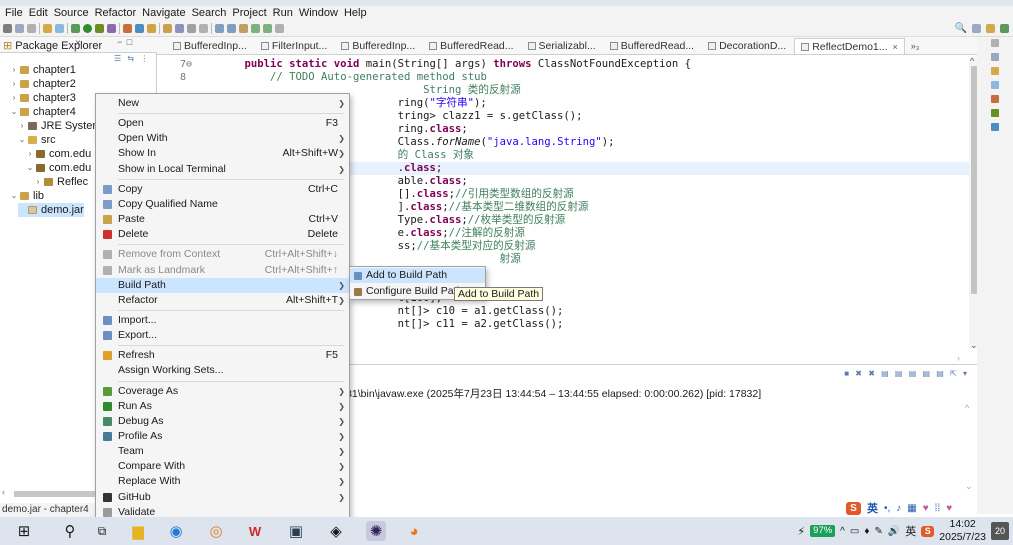 This screenshot has width=1013, height=545. What do you see at coordinates (995, 71) in the screenshot?
I see `task-list-icon` at bounding box center [995, 71].